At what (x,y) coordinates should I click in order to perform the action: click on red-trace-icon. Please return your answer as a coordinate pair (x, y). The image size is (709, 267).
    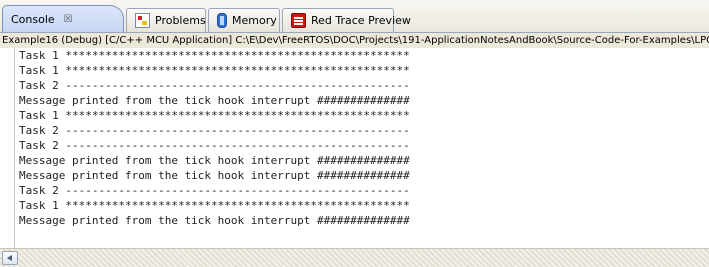
    Looking at the image, I should click on (298, 20).